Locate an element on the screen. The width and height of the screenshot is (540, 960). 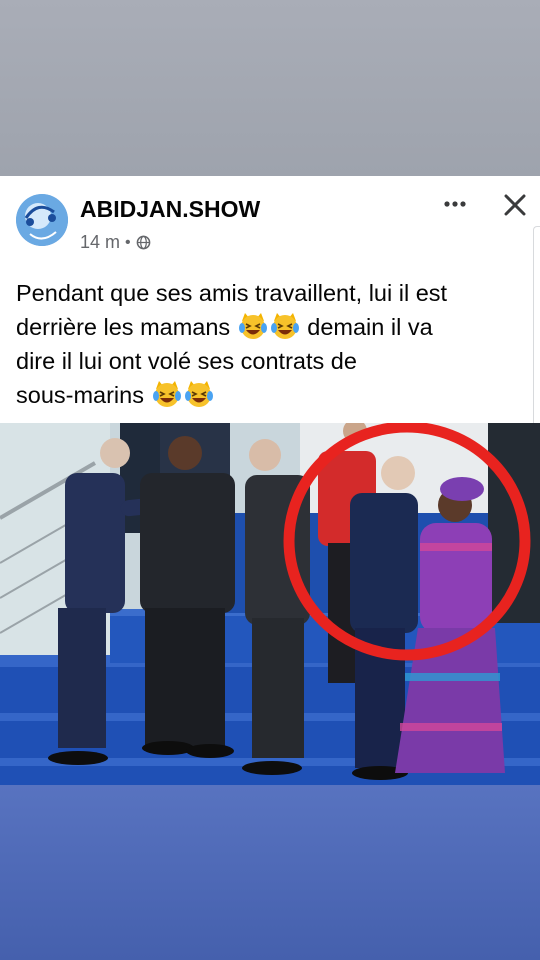
post-text-line: sous-marins is located at coordinates (80, 395).